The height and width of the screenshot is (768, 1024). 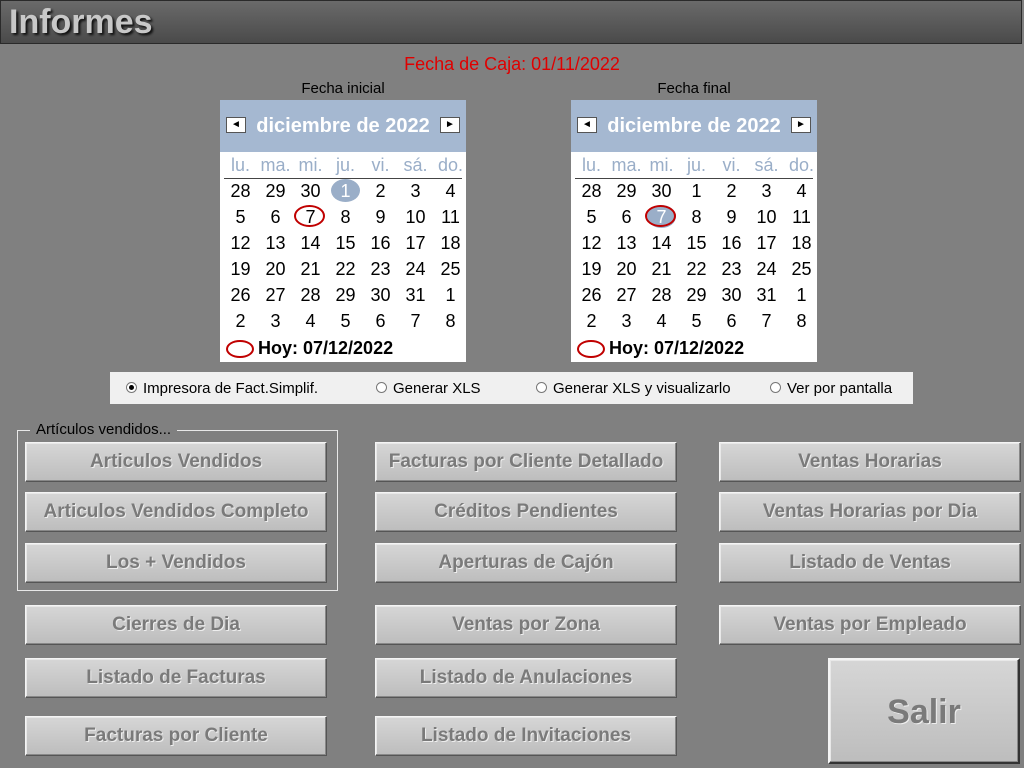 What do you see at coordinates (450, 125) in the screenshot?
I see `next-month-button: ►` at bounding box center [450, 125].